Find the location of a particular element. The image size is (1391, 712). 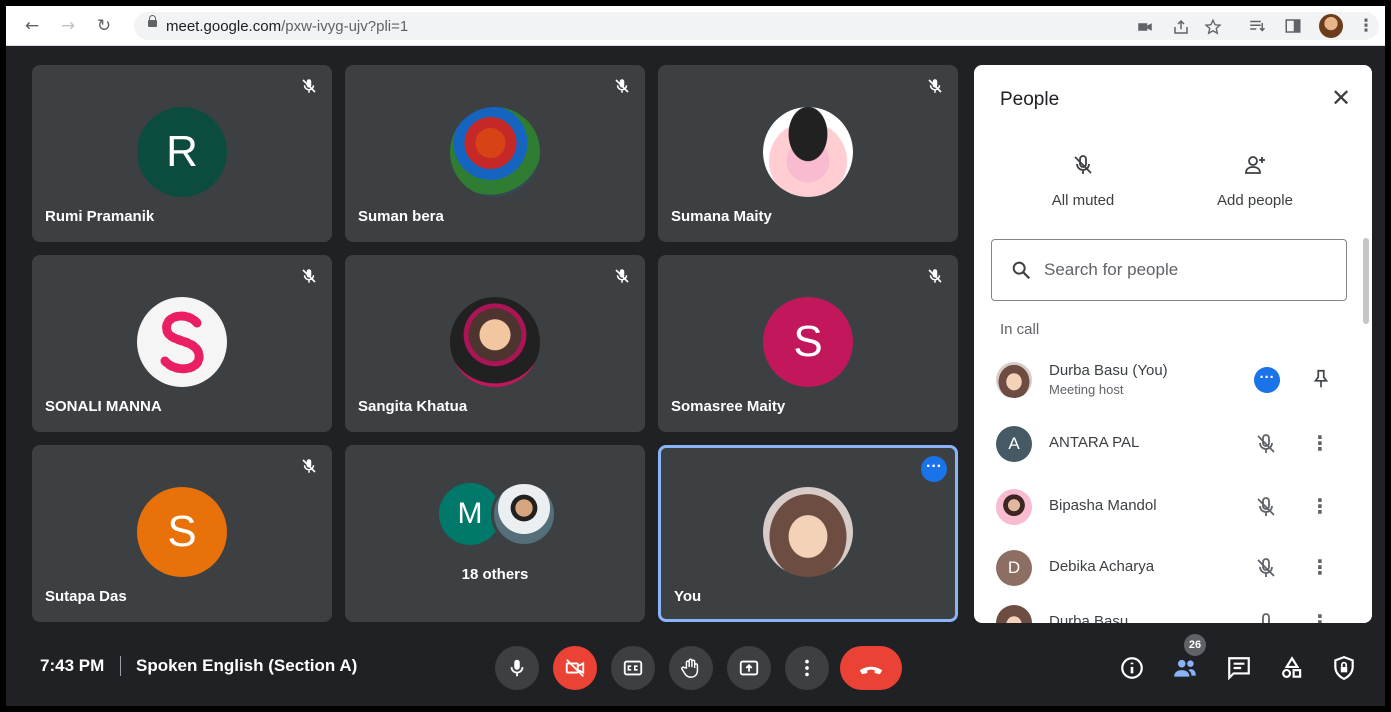

others-label: 18 others is located at coordinates (495, 574).